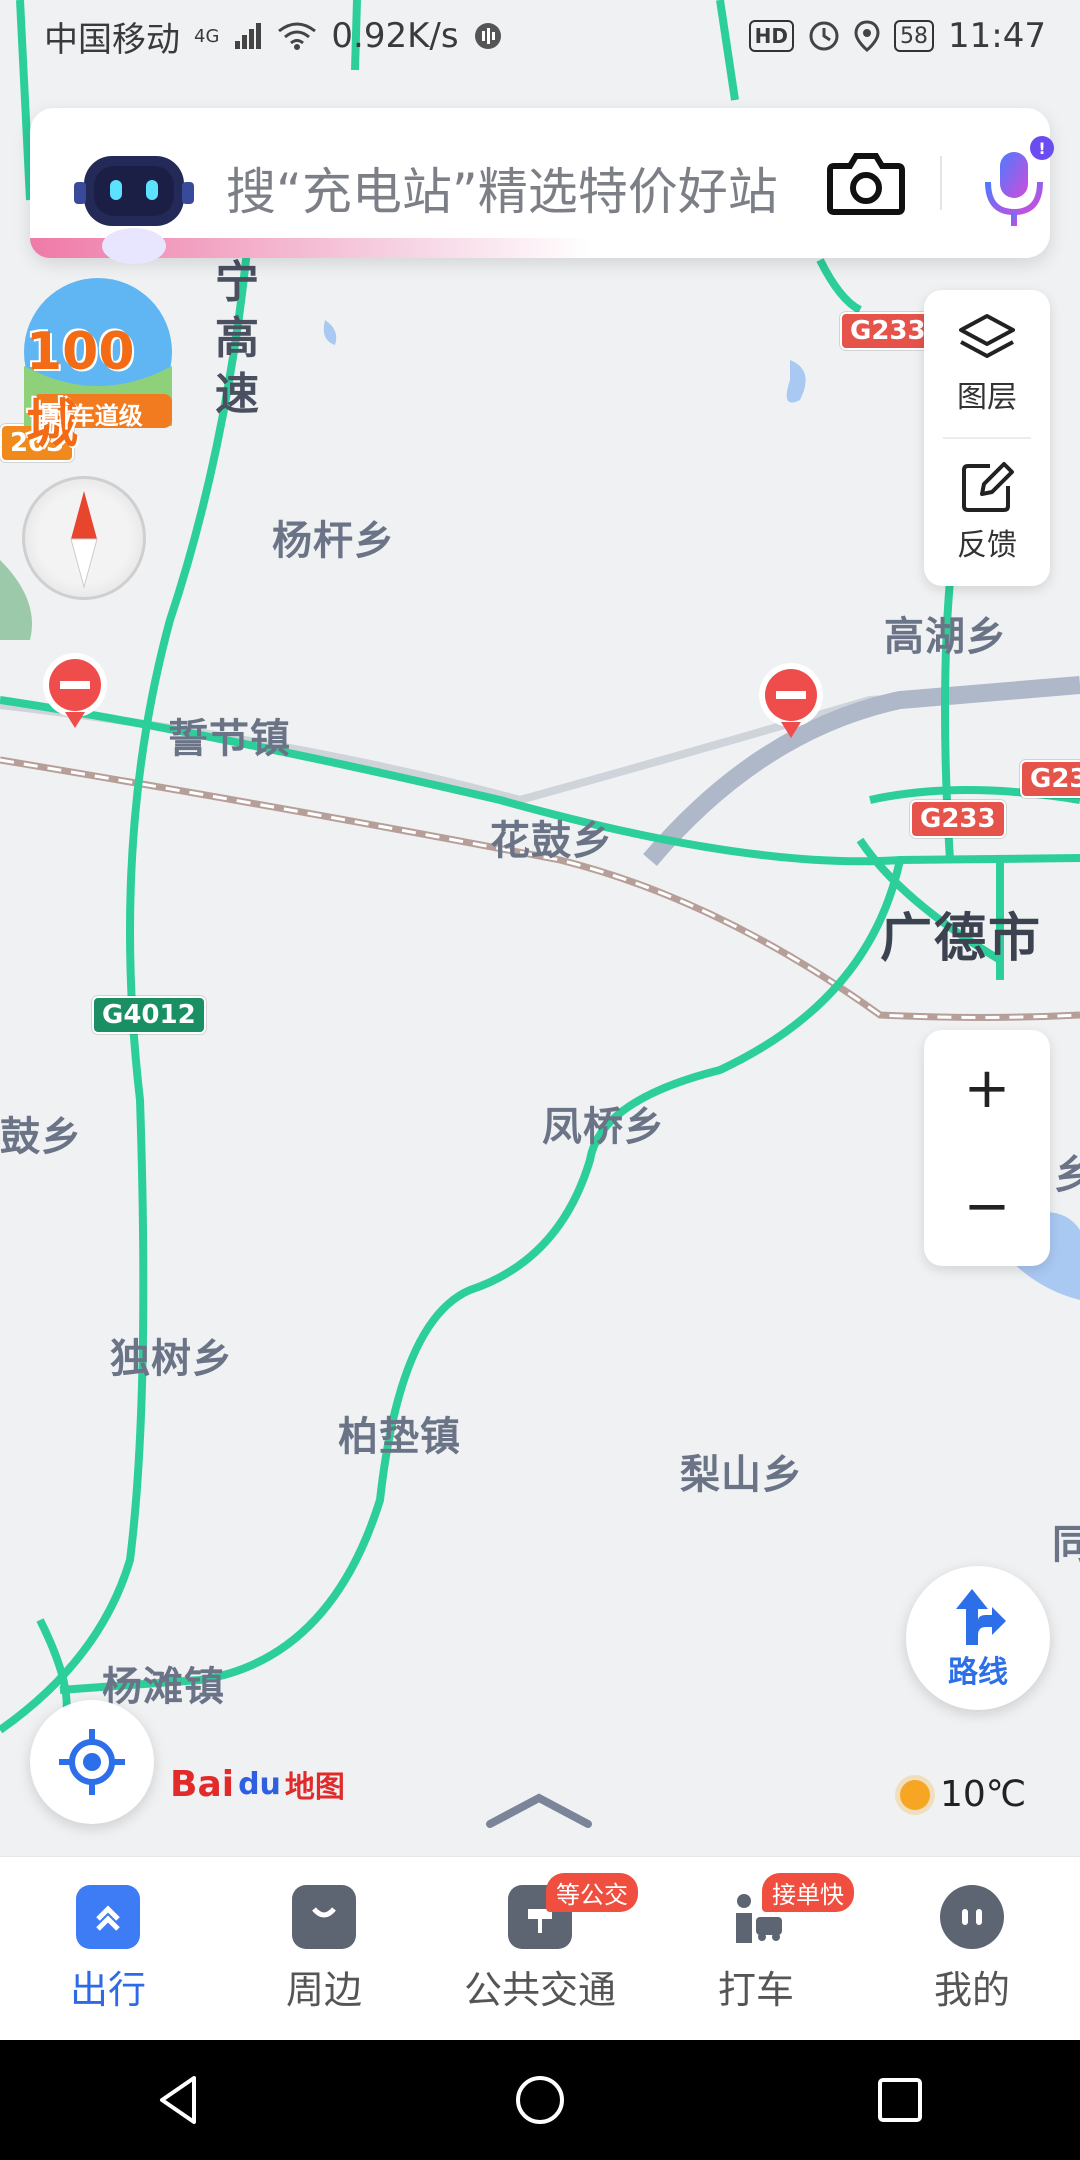 This screenshot has width=1080, height=2160. I want to click on battery-icon: 58, so click(914, 36).